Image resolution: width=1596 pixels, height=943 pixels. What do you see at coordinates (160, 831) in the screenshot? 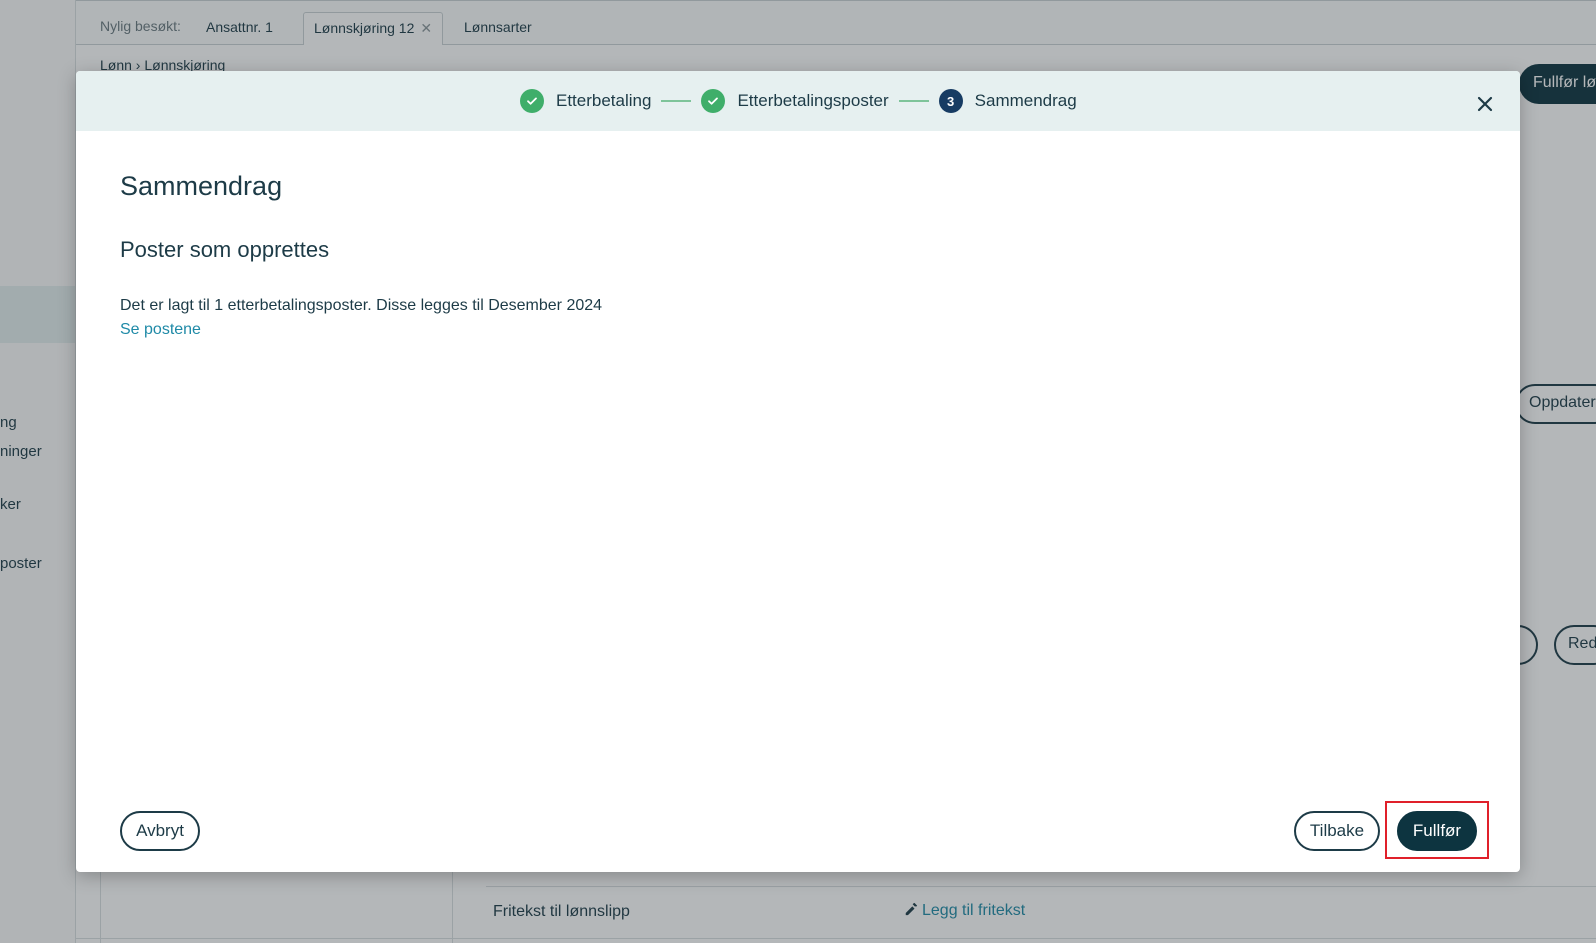
I see `cancel-button: Avbryt` at bounding box center [160, 831].